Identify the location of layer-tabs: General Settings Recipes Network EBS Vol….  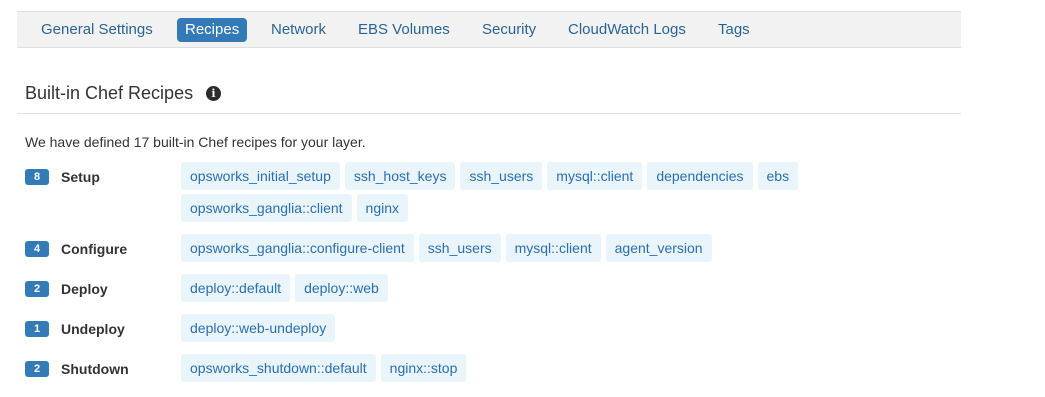
(489, 29).